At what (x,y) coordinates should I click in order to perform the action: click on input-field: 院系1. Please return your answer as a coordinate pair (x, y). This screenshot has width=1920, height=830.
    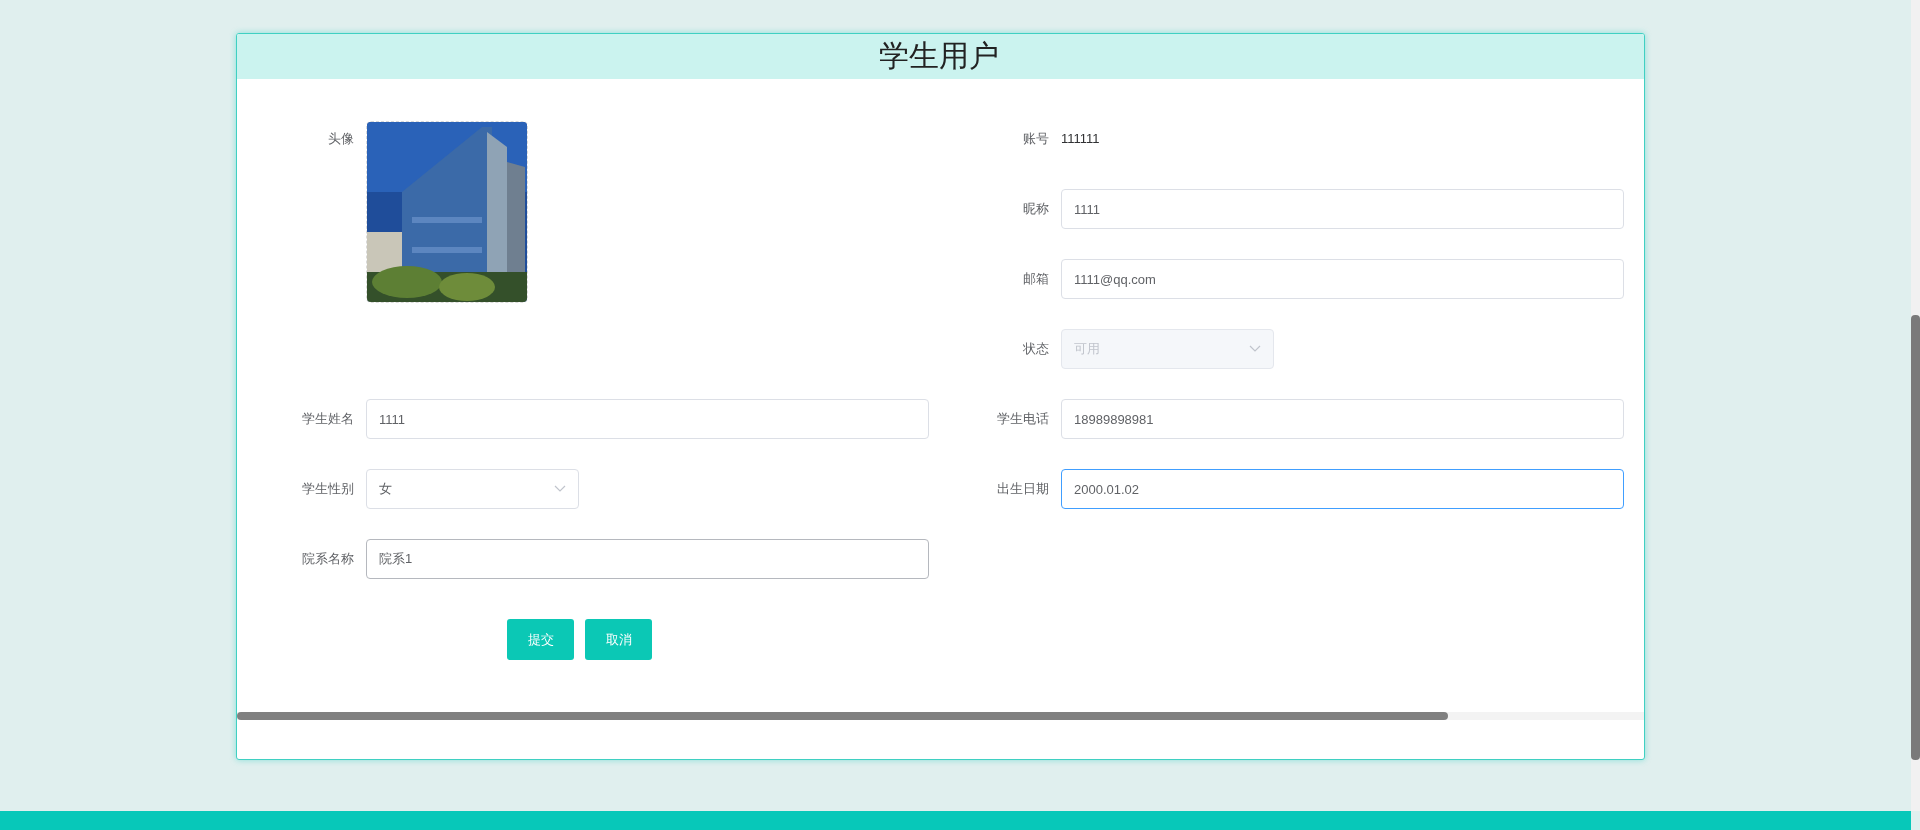
    Looking at the image, I should click on (647, 559).